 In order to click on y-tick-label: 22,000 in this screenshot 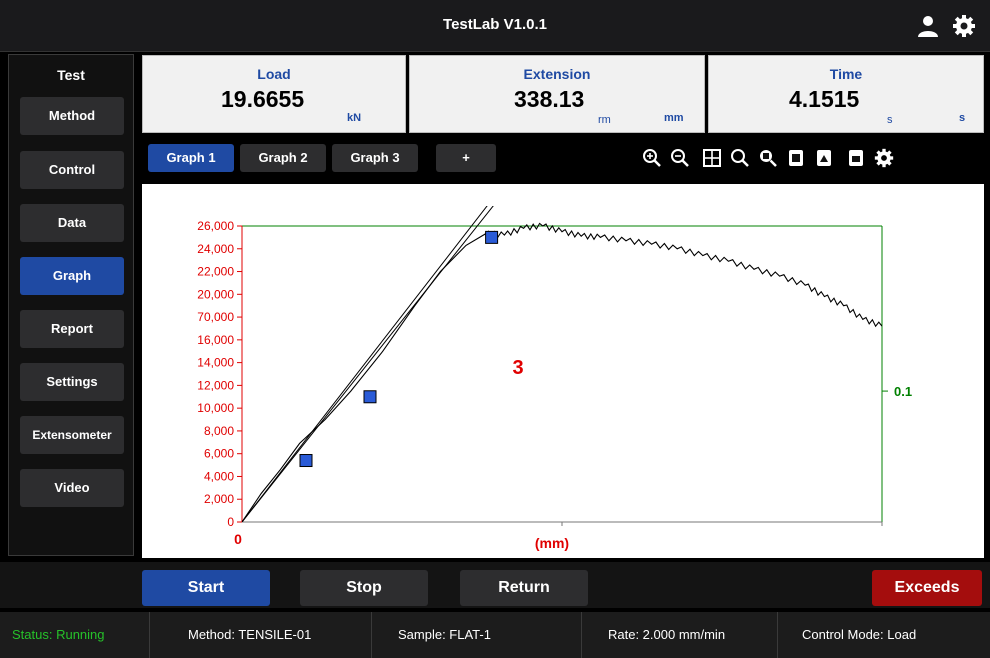, I will do `click(215, 272)`.